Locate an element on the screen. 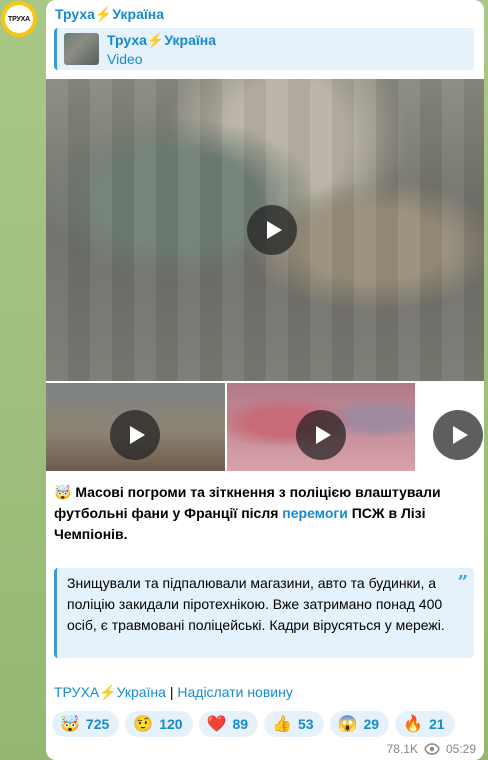  channel-avatar: ТРУХА is located at coordinates (19, 19).